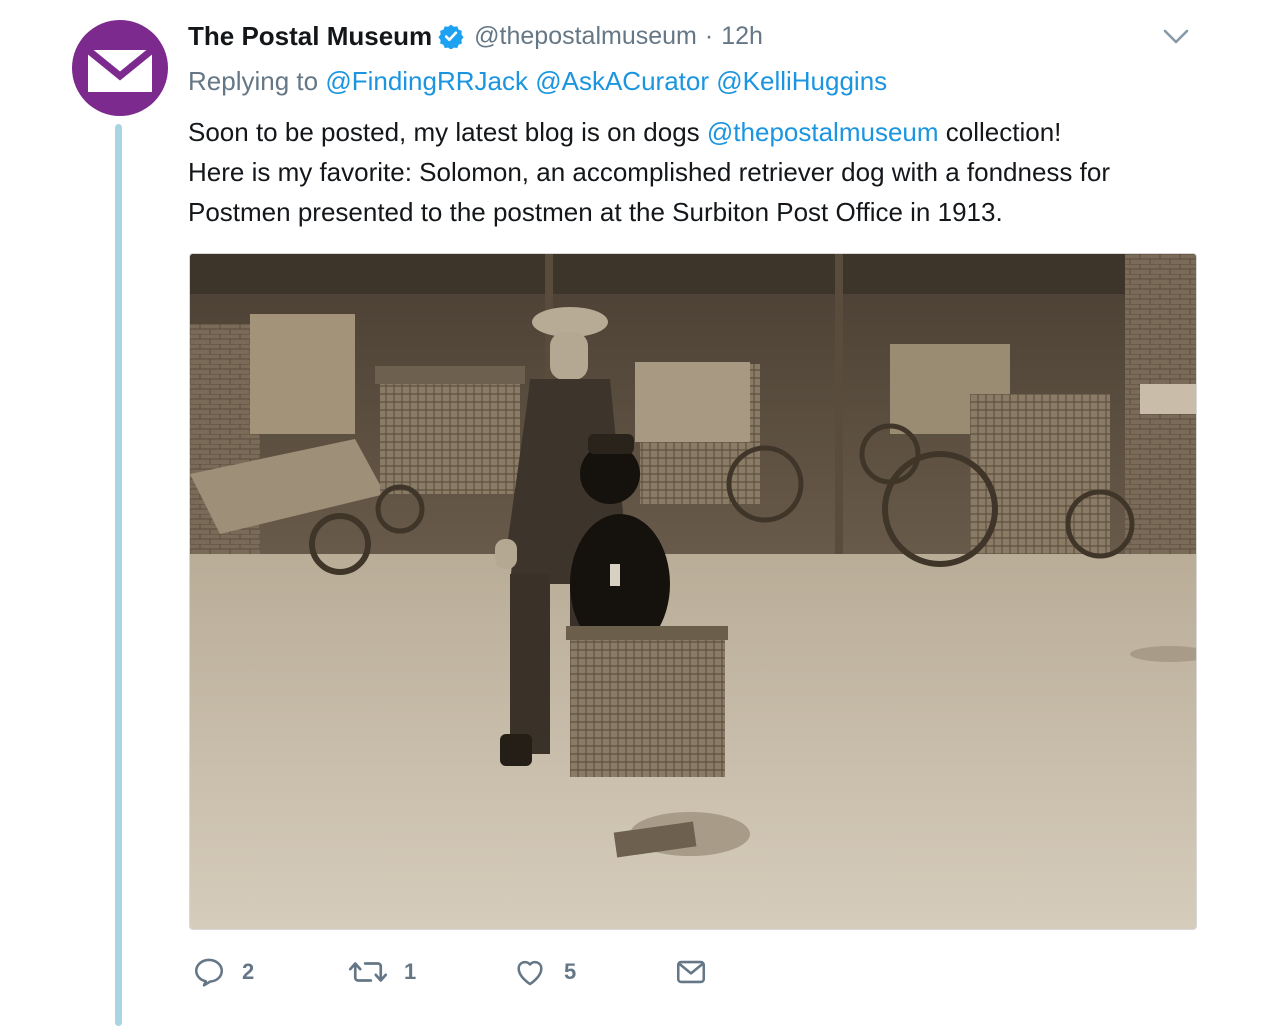  What do you see at coordinates (310, 36) in the screenshot?
I see `display-name: The Postal Museum` at bounding box center [310, 36].